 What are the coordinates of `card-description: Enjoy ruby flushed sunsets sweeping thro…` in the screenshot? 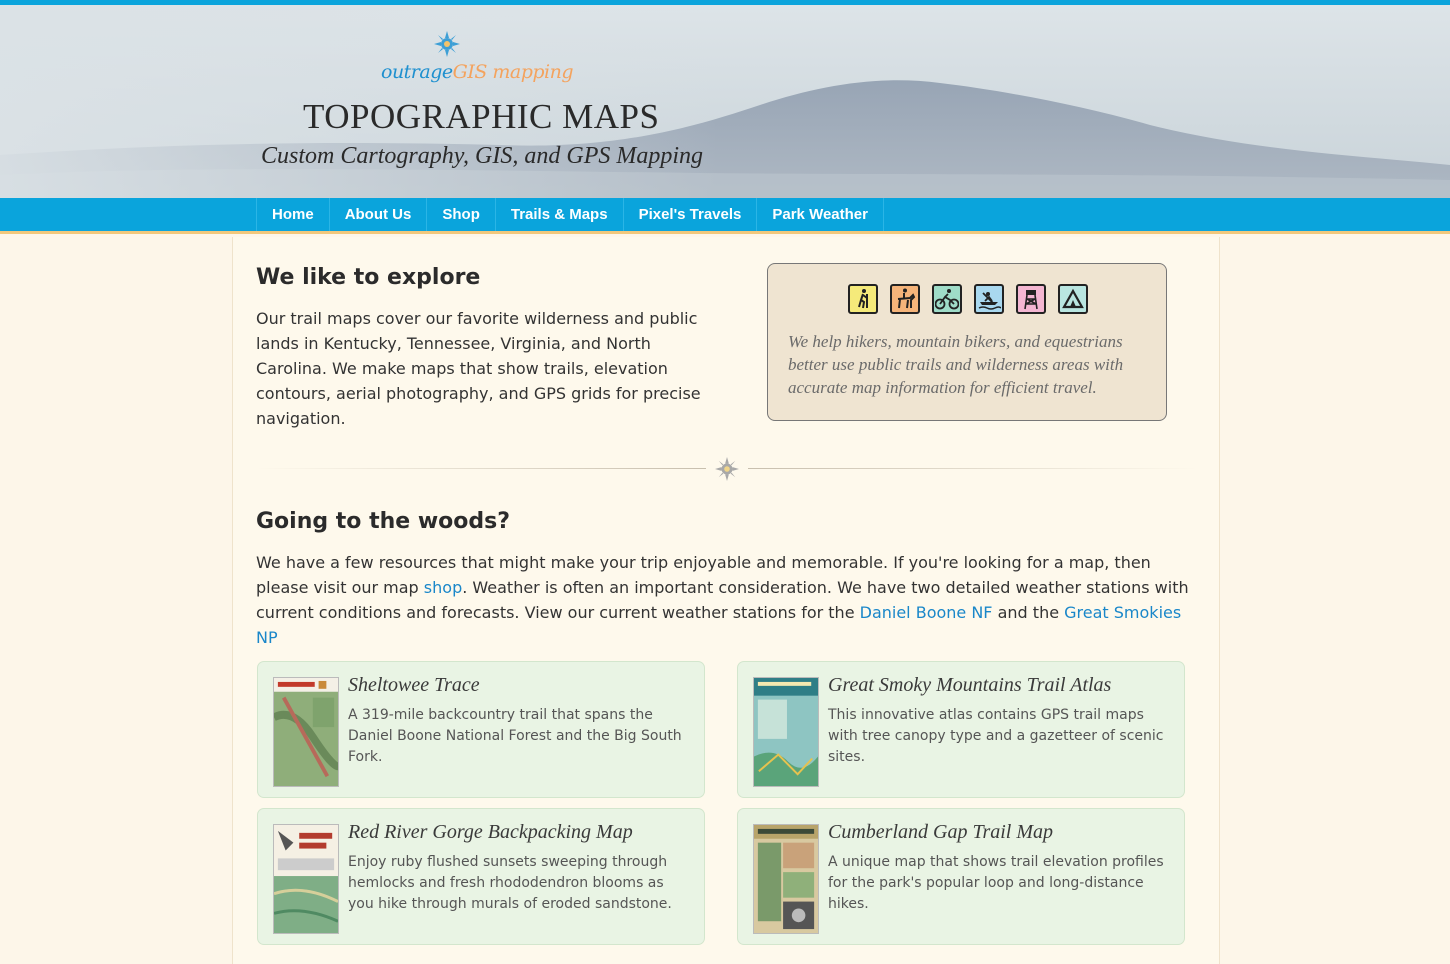 It's located at (510, 883).